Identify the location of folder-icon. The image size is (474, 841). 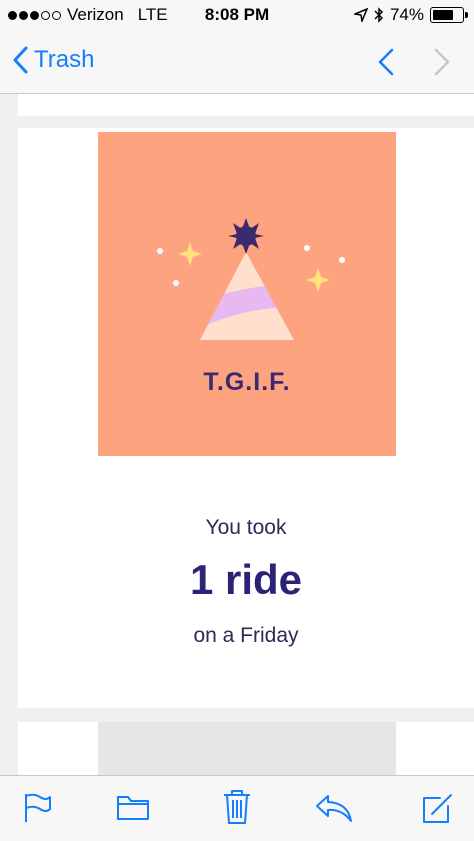
(133, 808).